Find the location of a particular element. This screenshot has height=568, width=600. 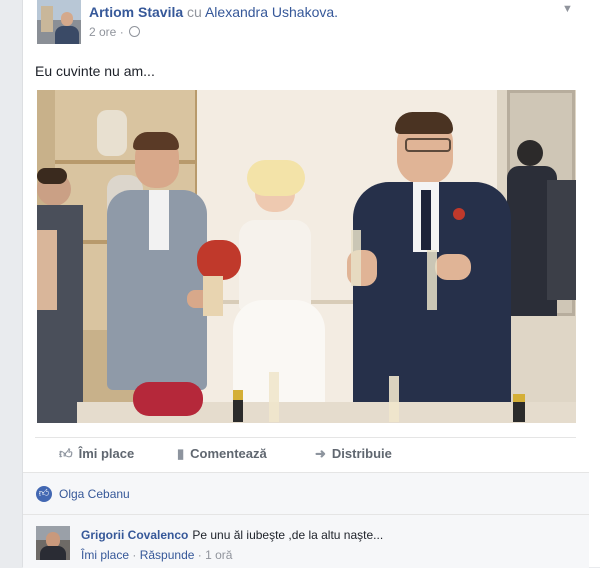

author-avatar is located at coordinates (59, 22).